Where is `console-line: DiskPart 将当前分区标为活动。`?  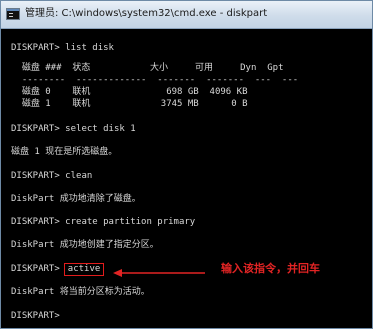 console-line: DiskPart 将当前分区标为活动。 is located at coordinates (80, 292).